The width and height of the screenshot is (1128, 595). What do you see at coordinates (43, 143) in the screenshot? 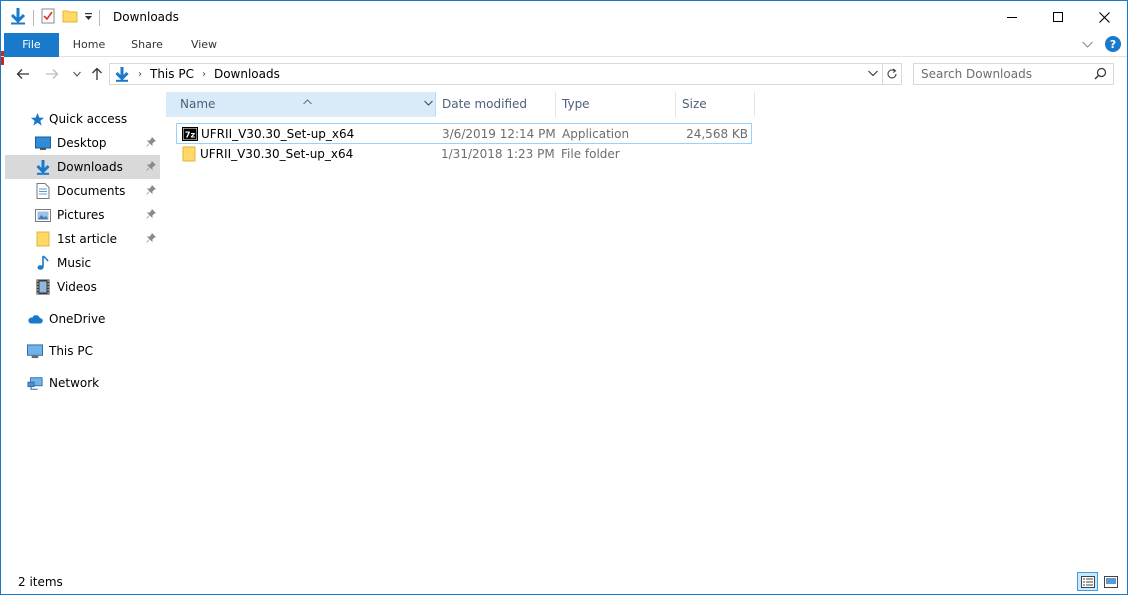
I see `desktop-icon` at bounding box center [43, 143].